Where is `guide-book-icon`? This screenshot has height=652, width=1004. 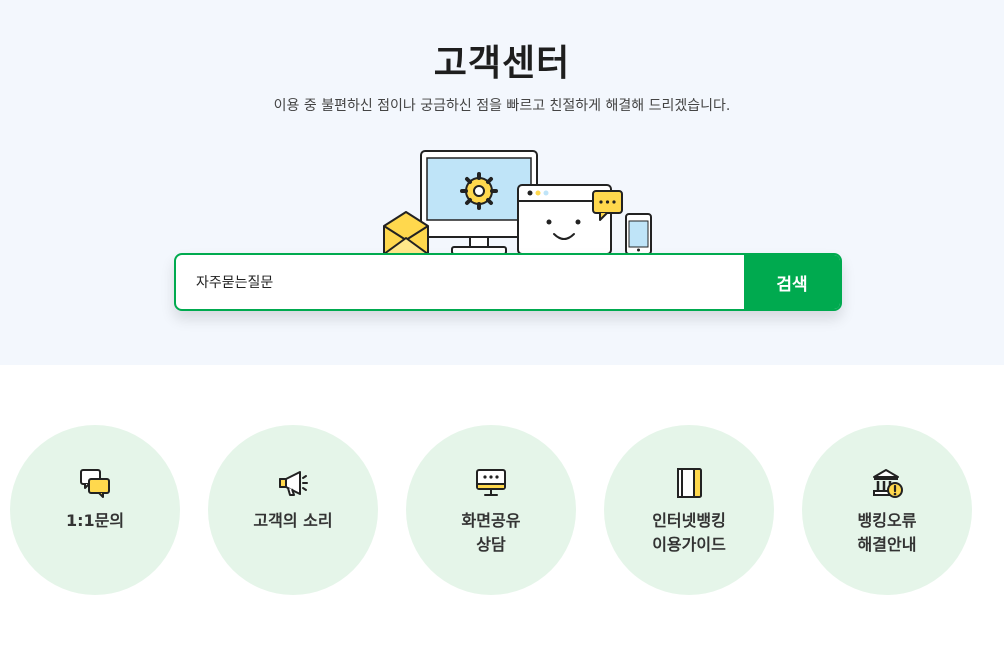
guide-book-icon is located at coordinates (689, 483).